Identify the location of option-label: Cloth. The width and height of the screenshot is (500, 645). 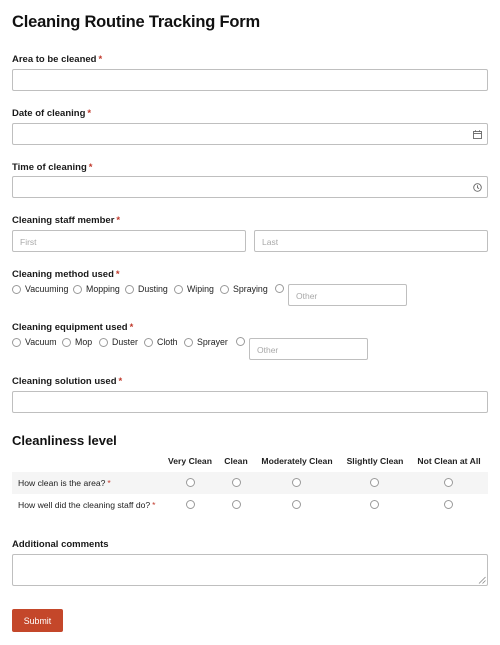
(167, 342).